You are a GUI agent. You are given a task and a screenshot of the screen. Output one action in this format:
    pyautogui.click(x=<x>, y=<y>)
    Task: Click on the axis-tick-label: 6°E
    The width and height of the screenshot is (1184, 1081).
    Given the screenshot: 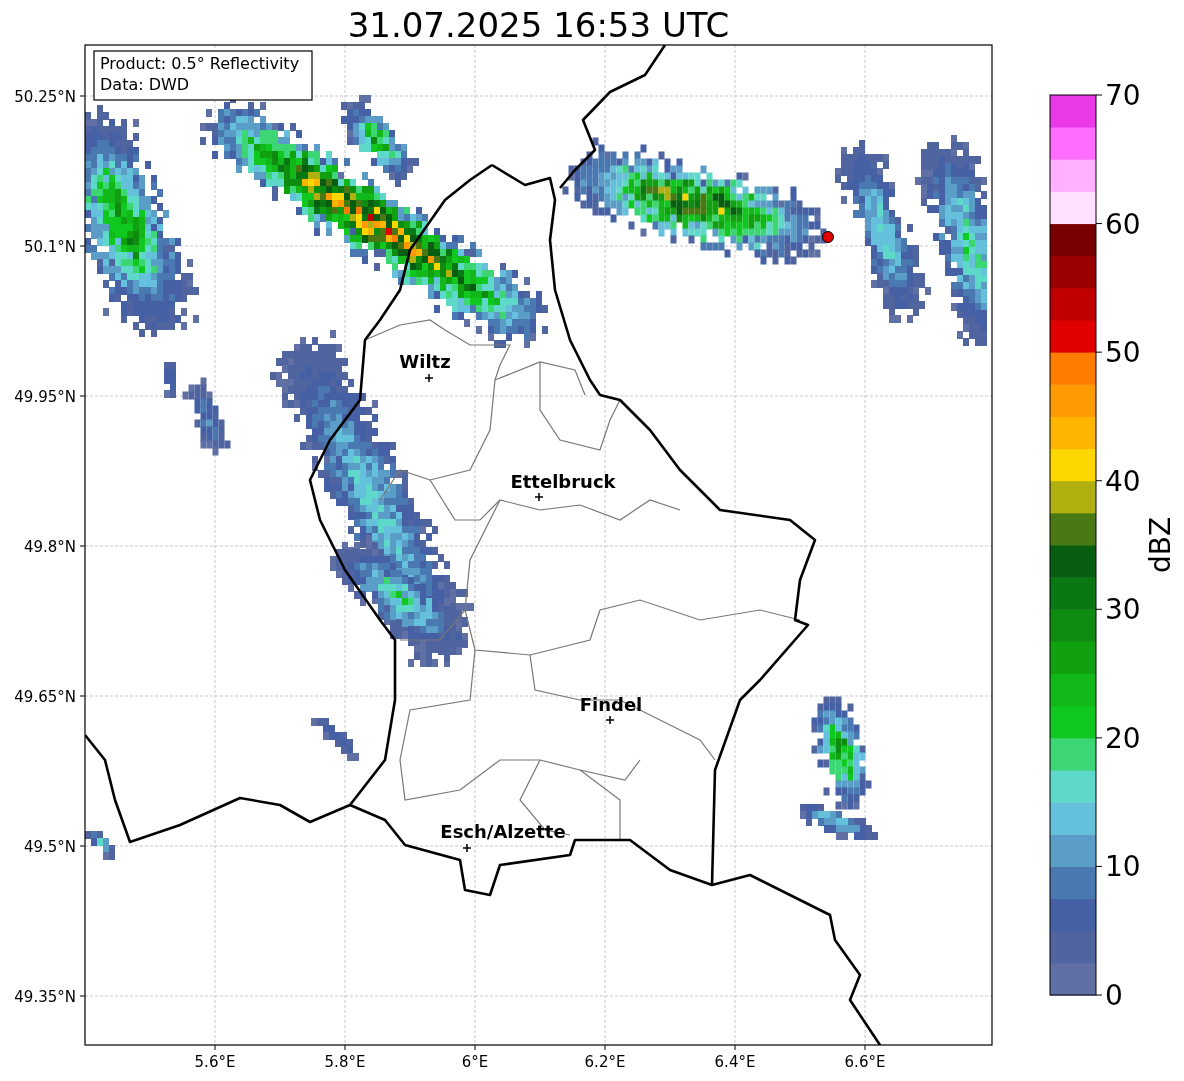 What is the action you would take?
    pyautogui.click(x=475, y=1062)
    